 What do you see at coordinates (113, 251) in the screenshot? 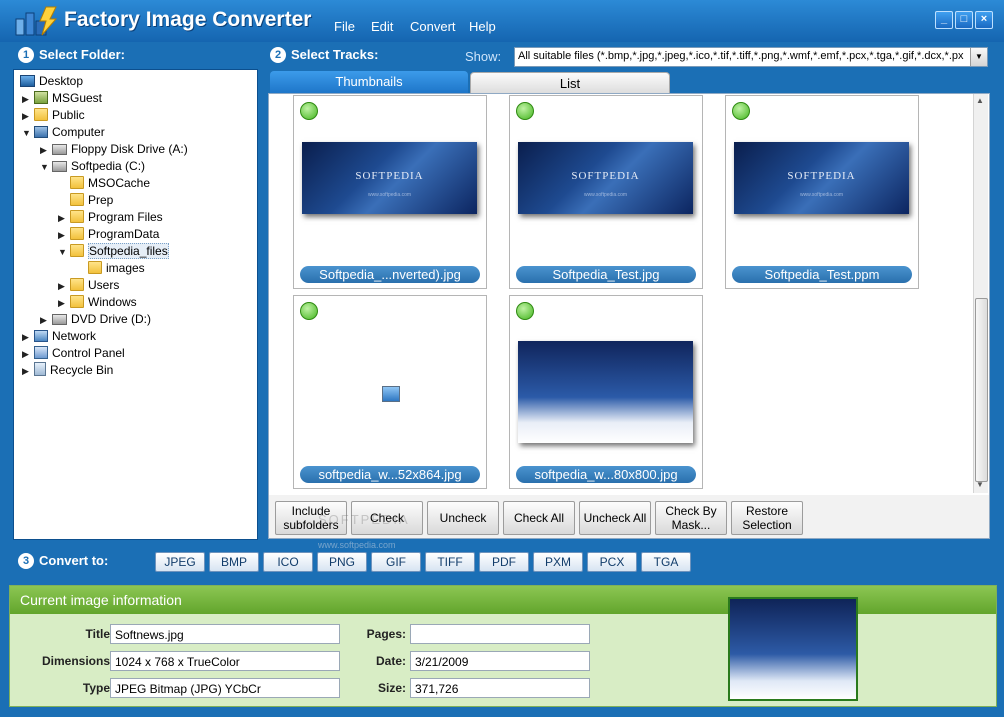
I see `tree-item-softpedia-files: ▼ Softpedia_files` at bounding box center [113, 251].